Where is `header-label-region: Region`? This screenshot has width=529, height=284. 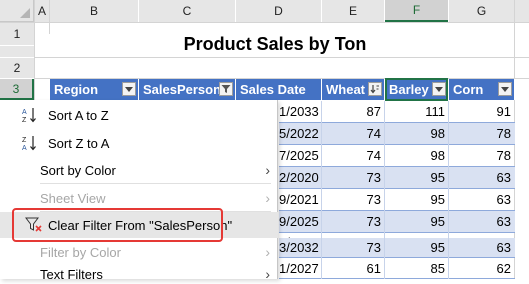
header-label-region: Region is located at coordinates (76, 89).